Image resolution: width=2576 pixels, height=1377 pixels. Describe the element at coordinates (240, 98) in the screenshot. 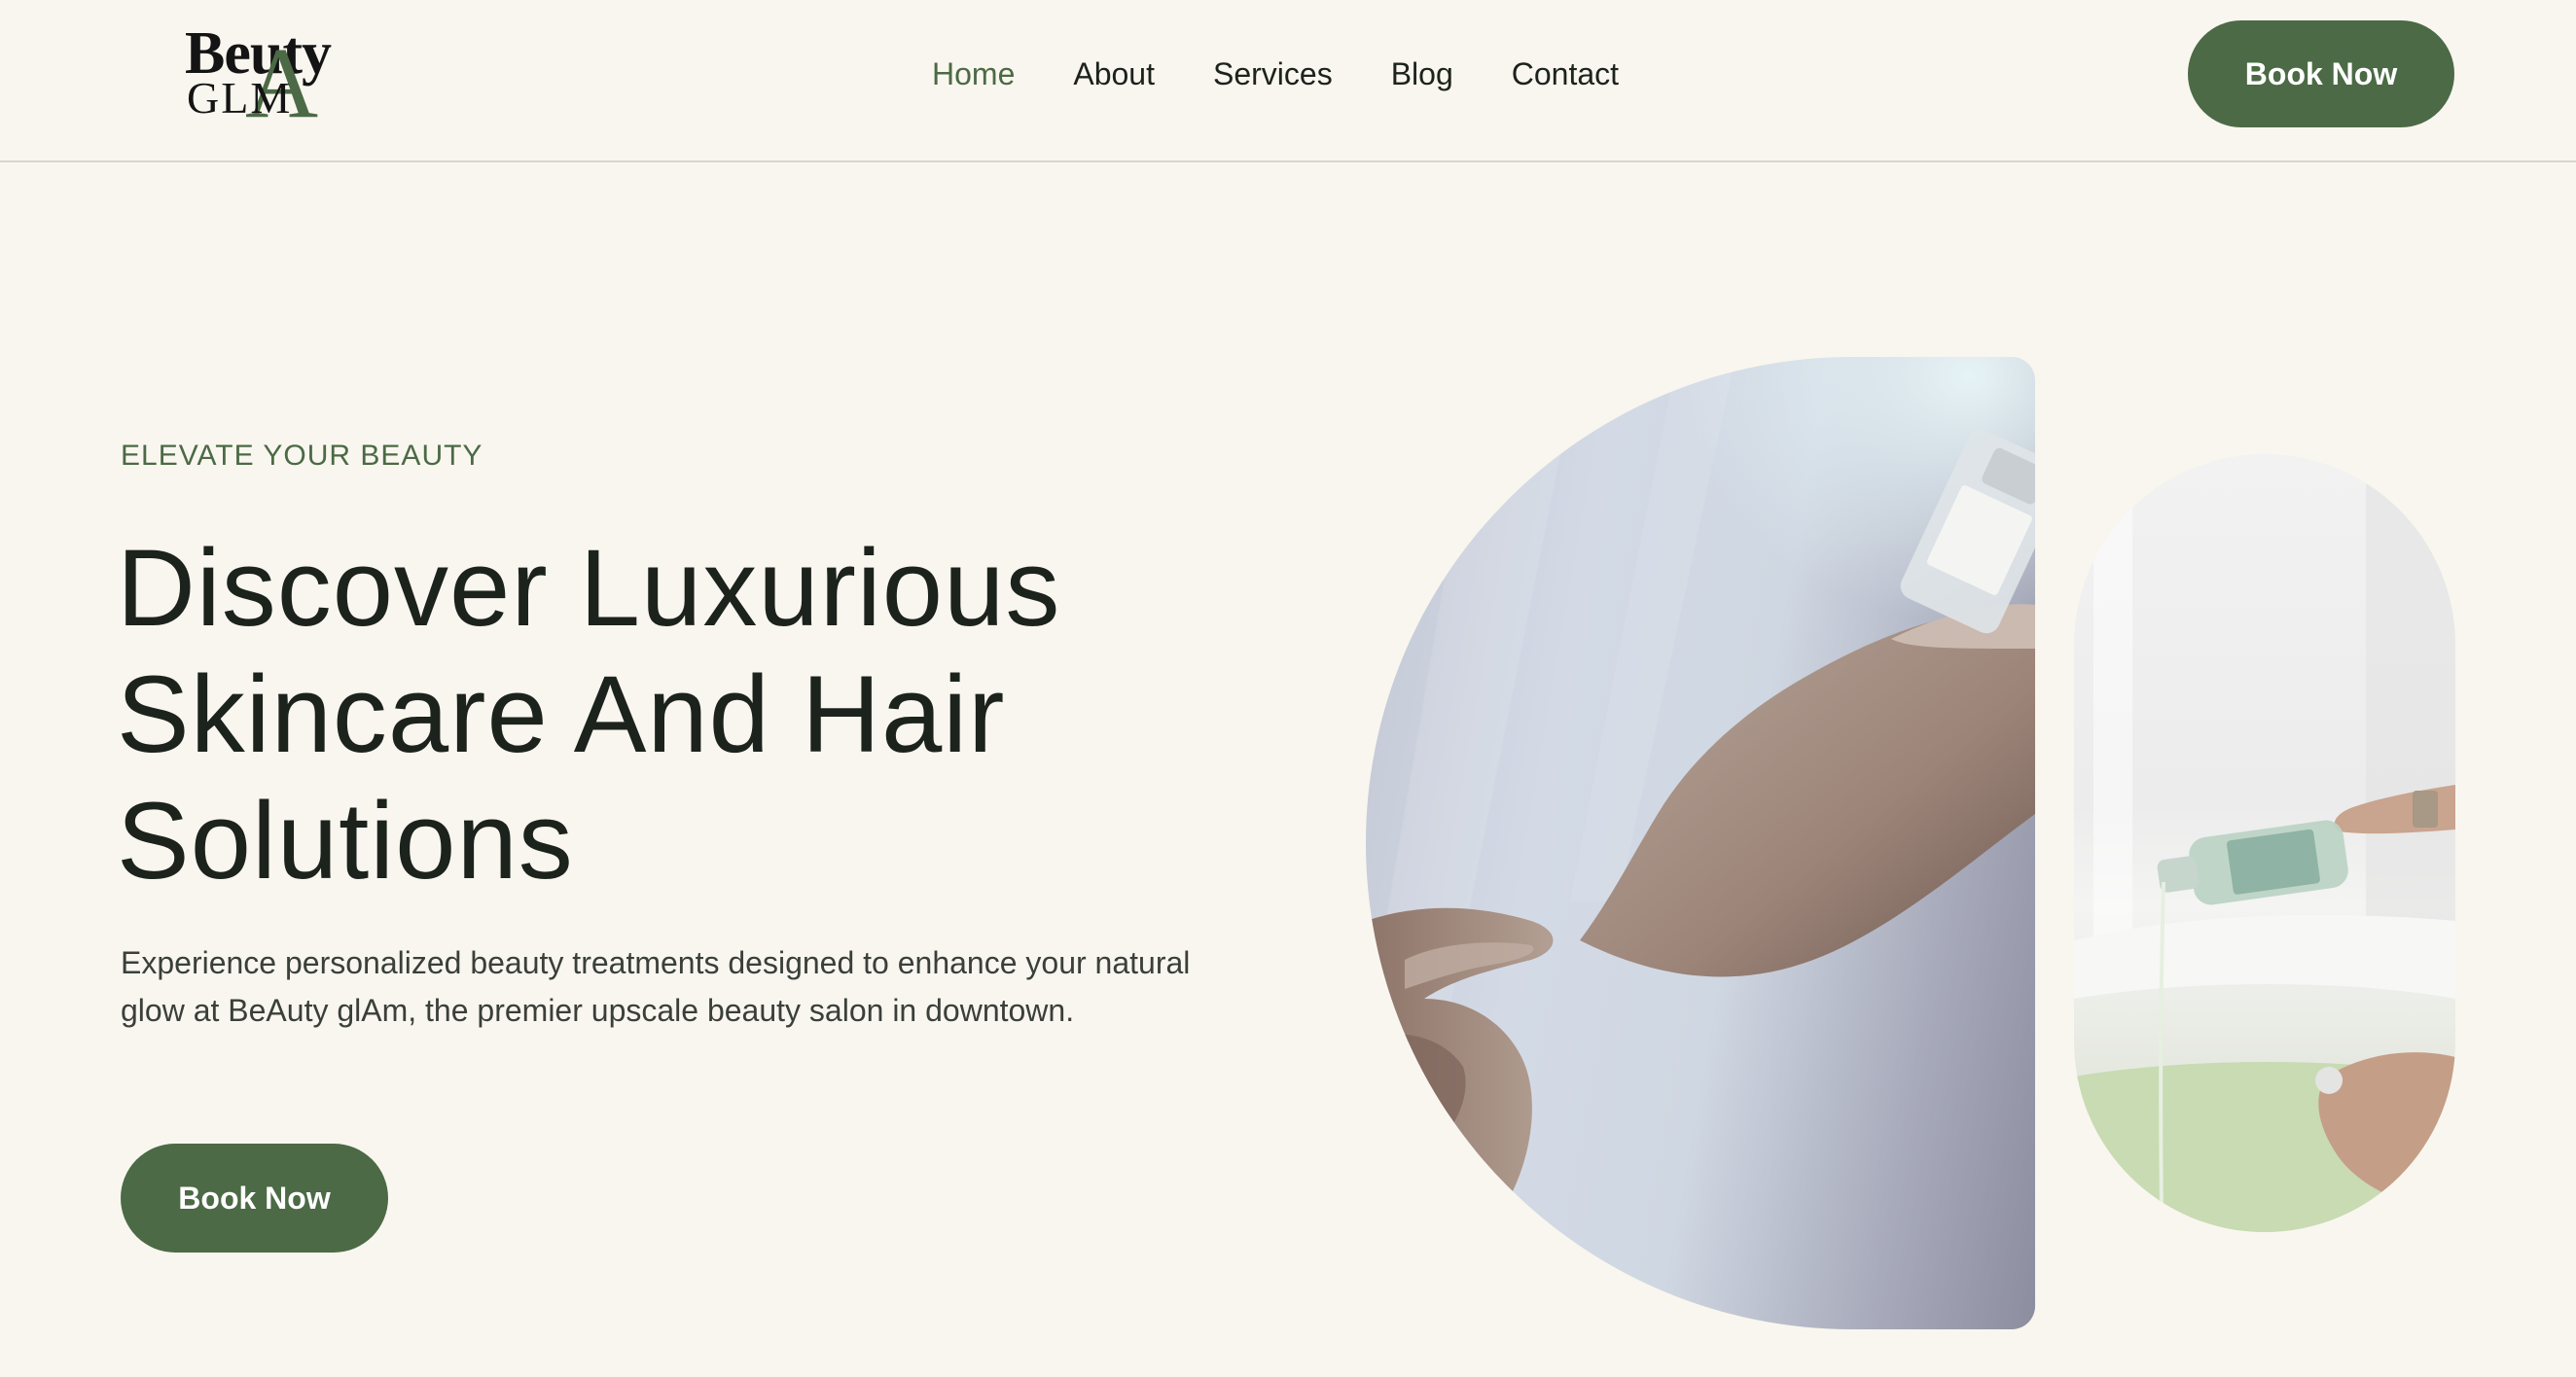

I see `logo-wordmark-bottom: GLM` at that location.